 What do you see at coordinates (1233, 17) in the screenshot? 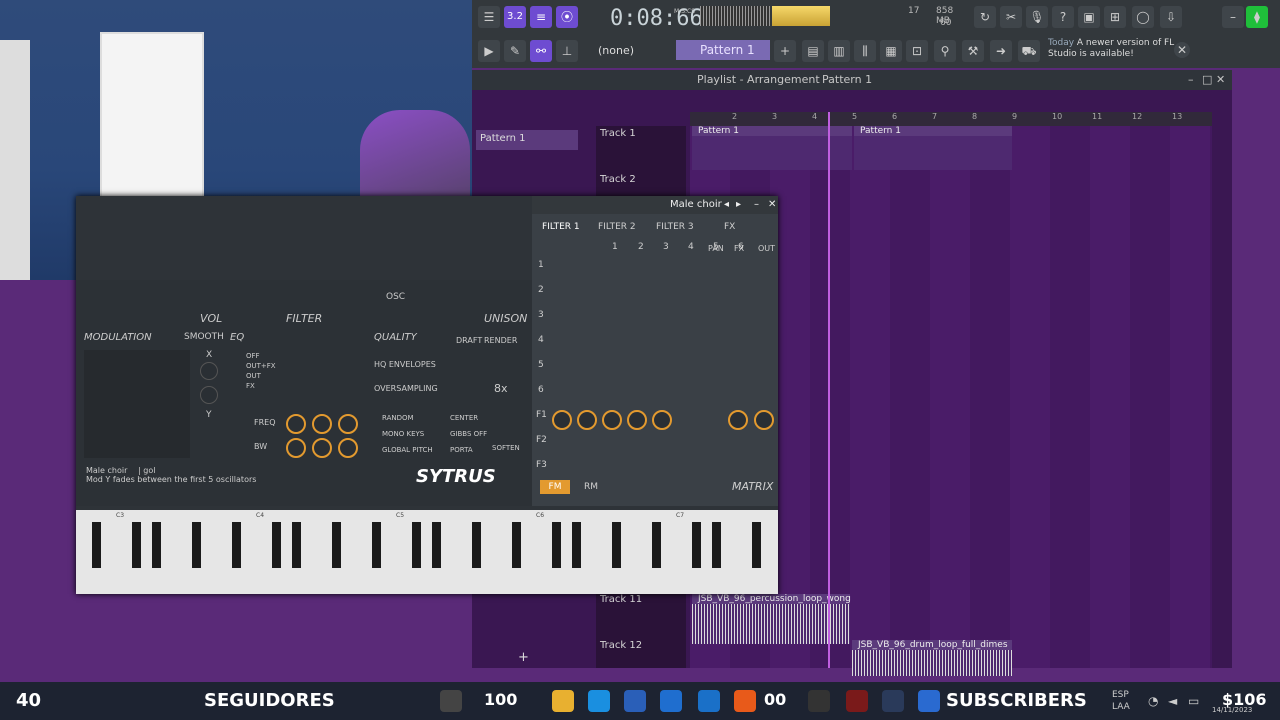
I see `minimize-icon: –` at bounding box center [1233, 17].